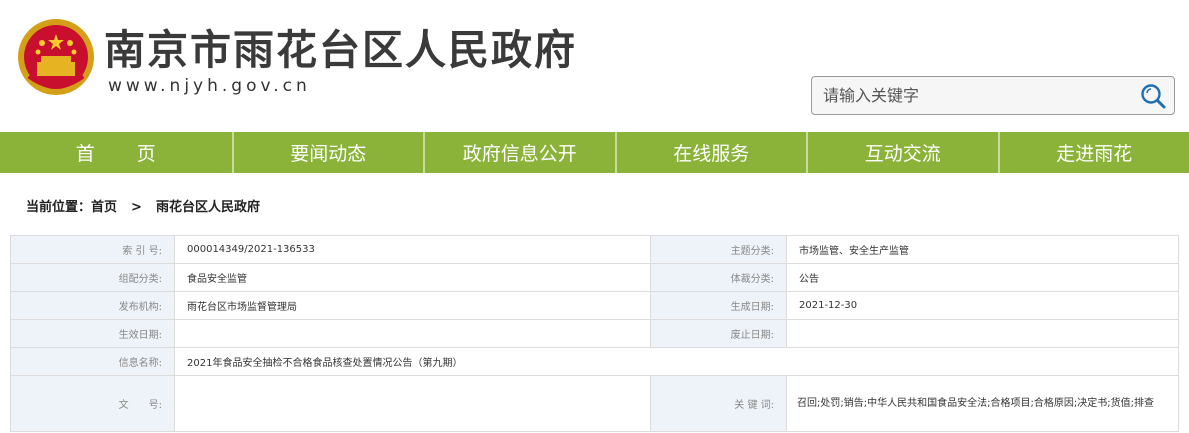 The width and height of the screenshot is (1189, 433). Describe the element at coordinates (718, 305) in the screenshot. I see `created-label: 生成日期:` at that location.